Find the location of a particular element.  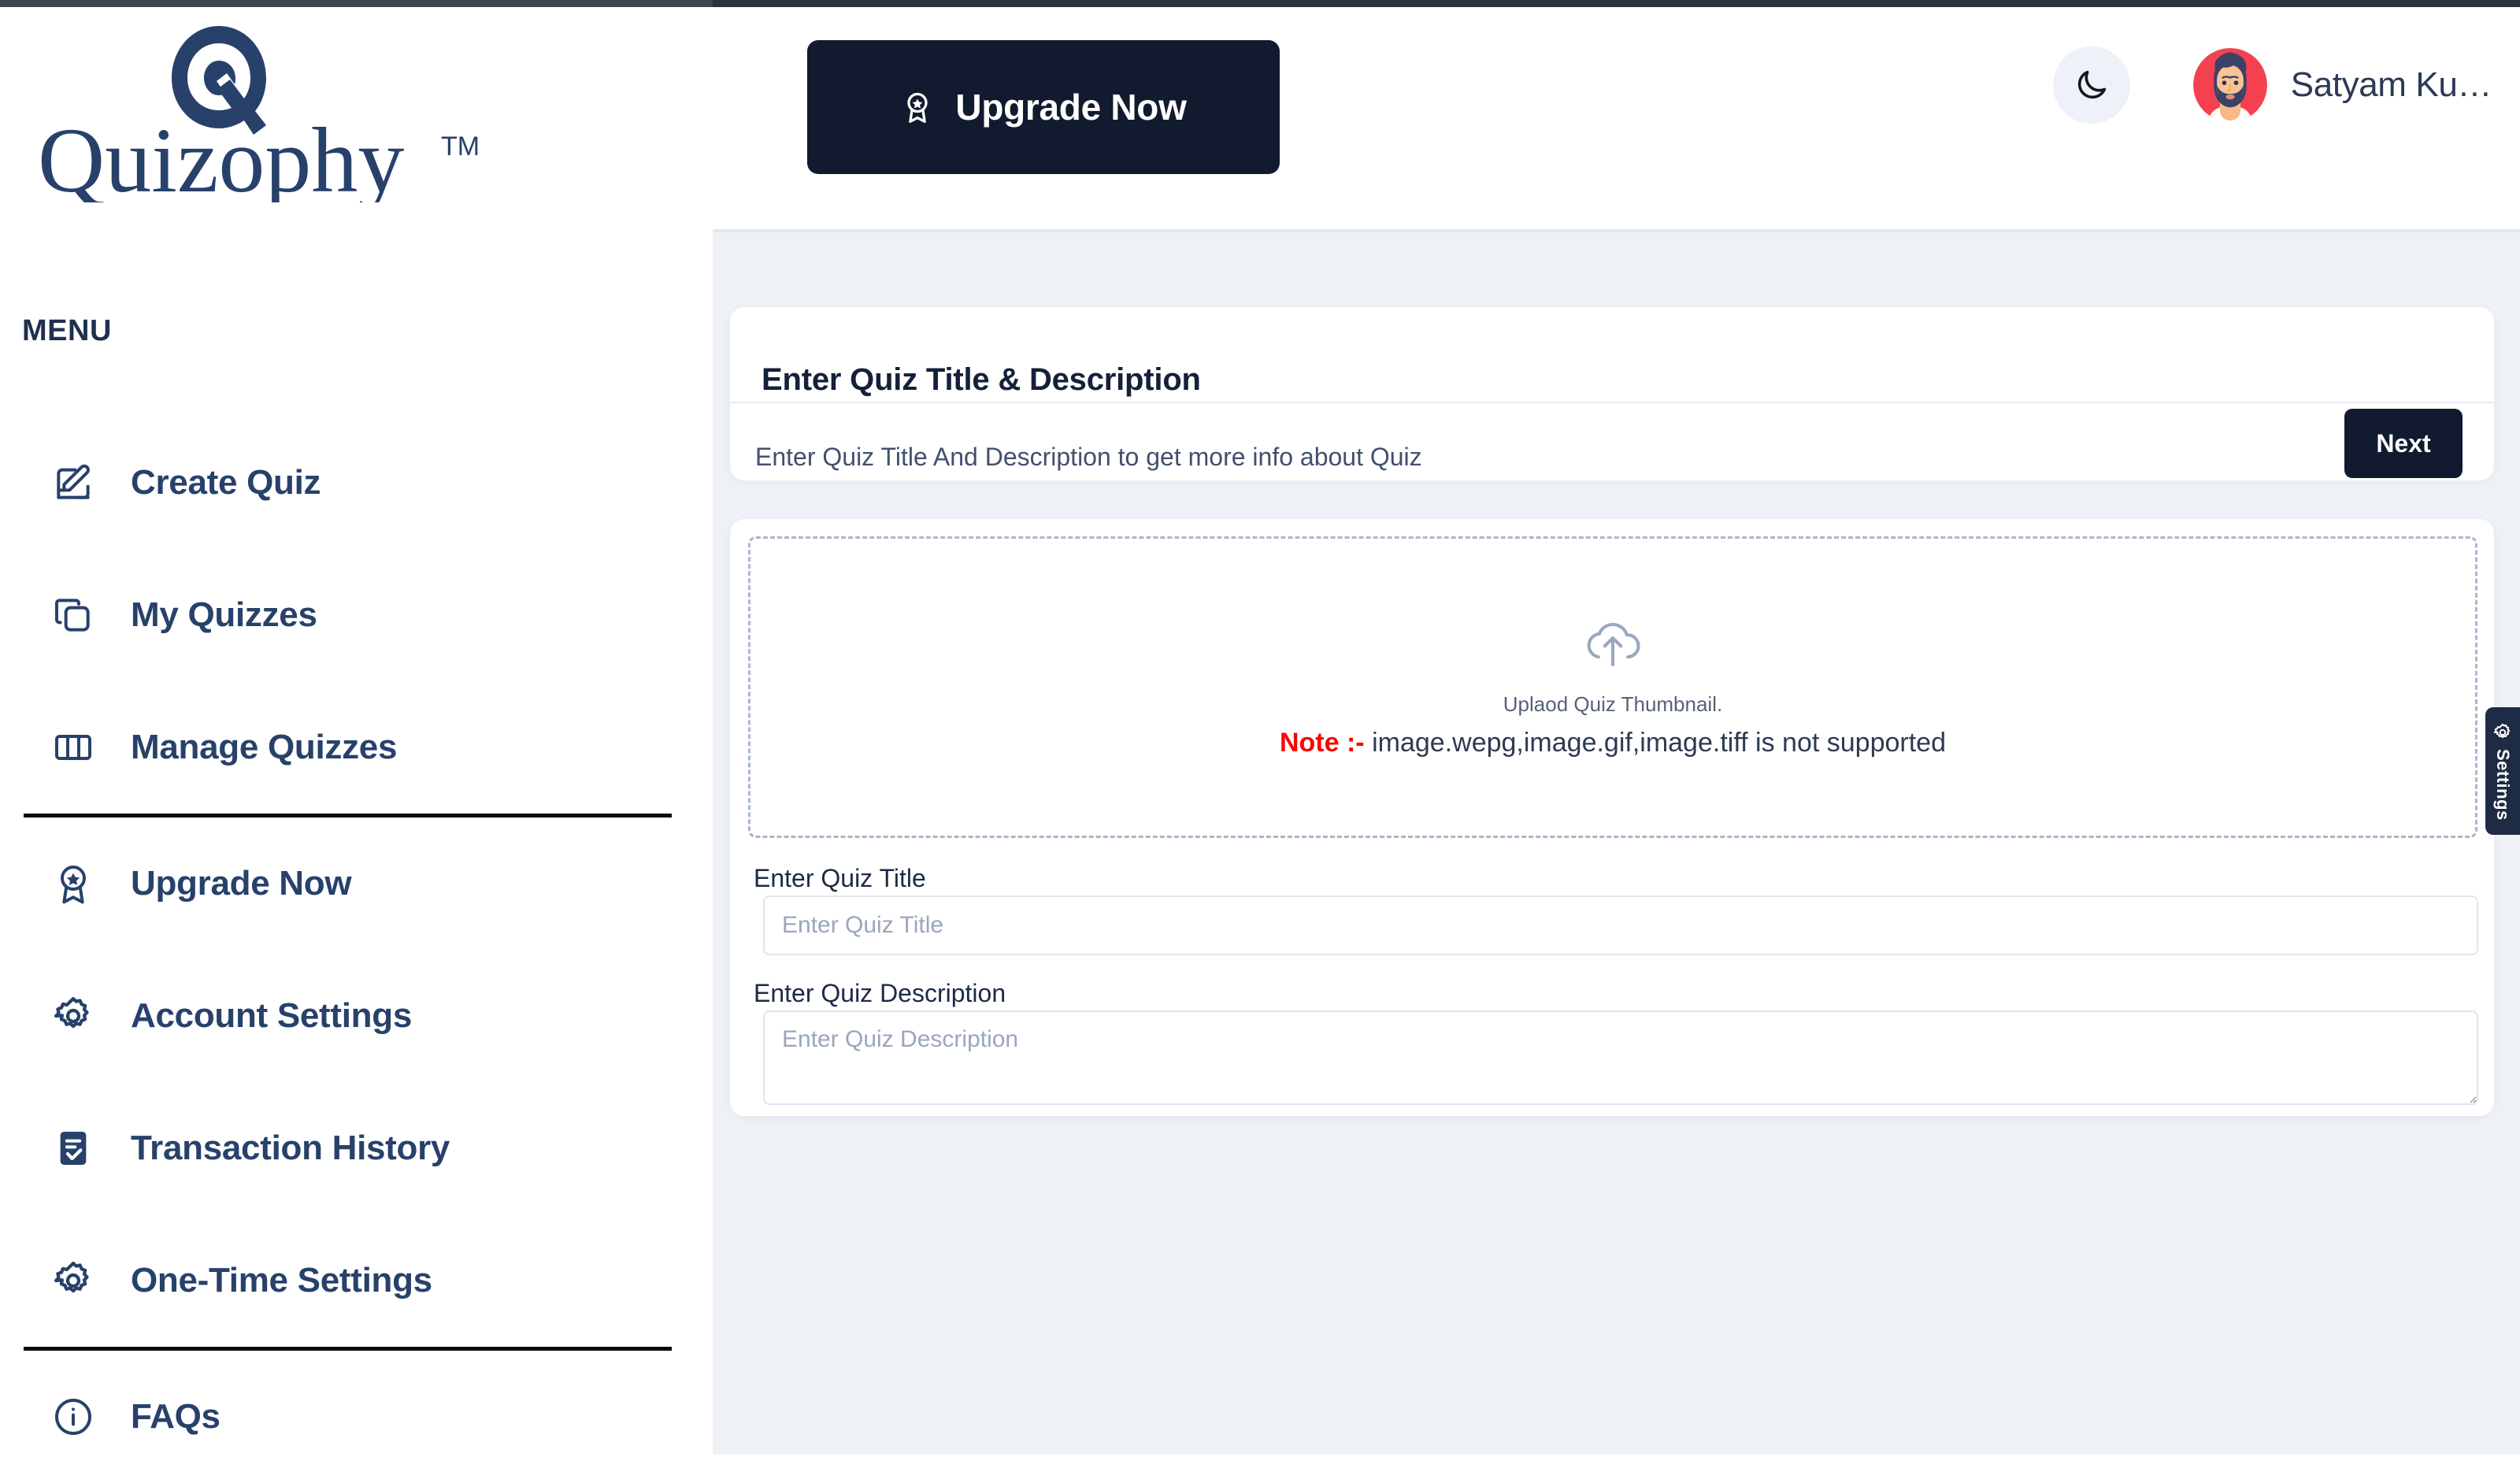

info-circle-icon is located at coordinates (73, 1416).